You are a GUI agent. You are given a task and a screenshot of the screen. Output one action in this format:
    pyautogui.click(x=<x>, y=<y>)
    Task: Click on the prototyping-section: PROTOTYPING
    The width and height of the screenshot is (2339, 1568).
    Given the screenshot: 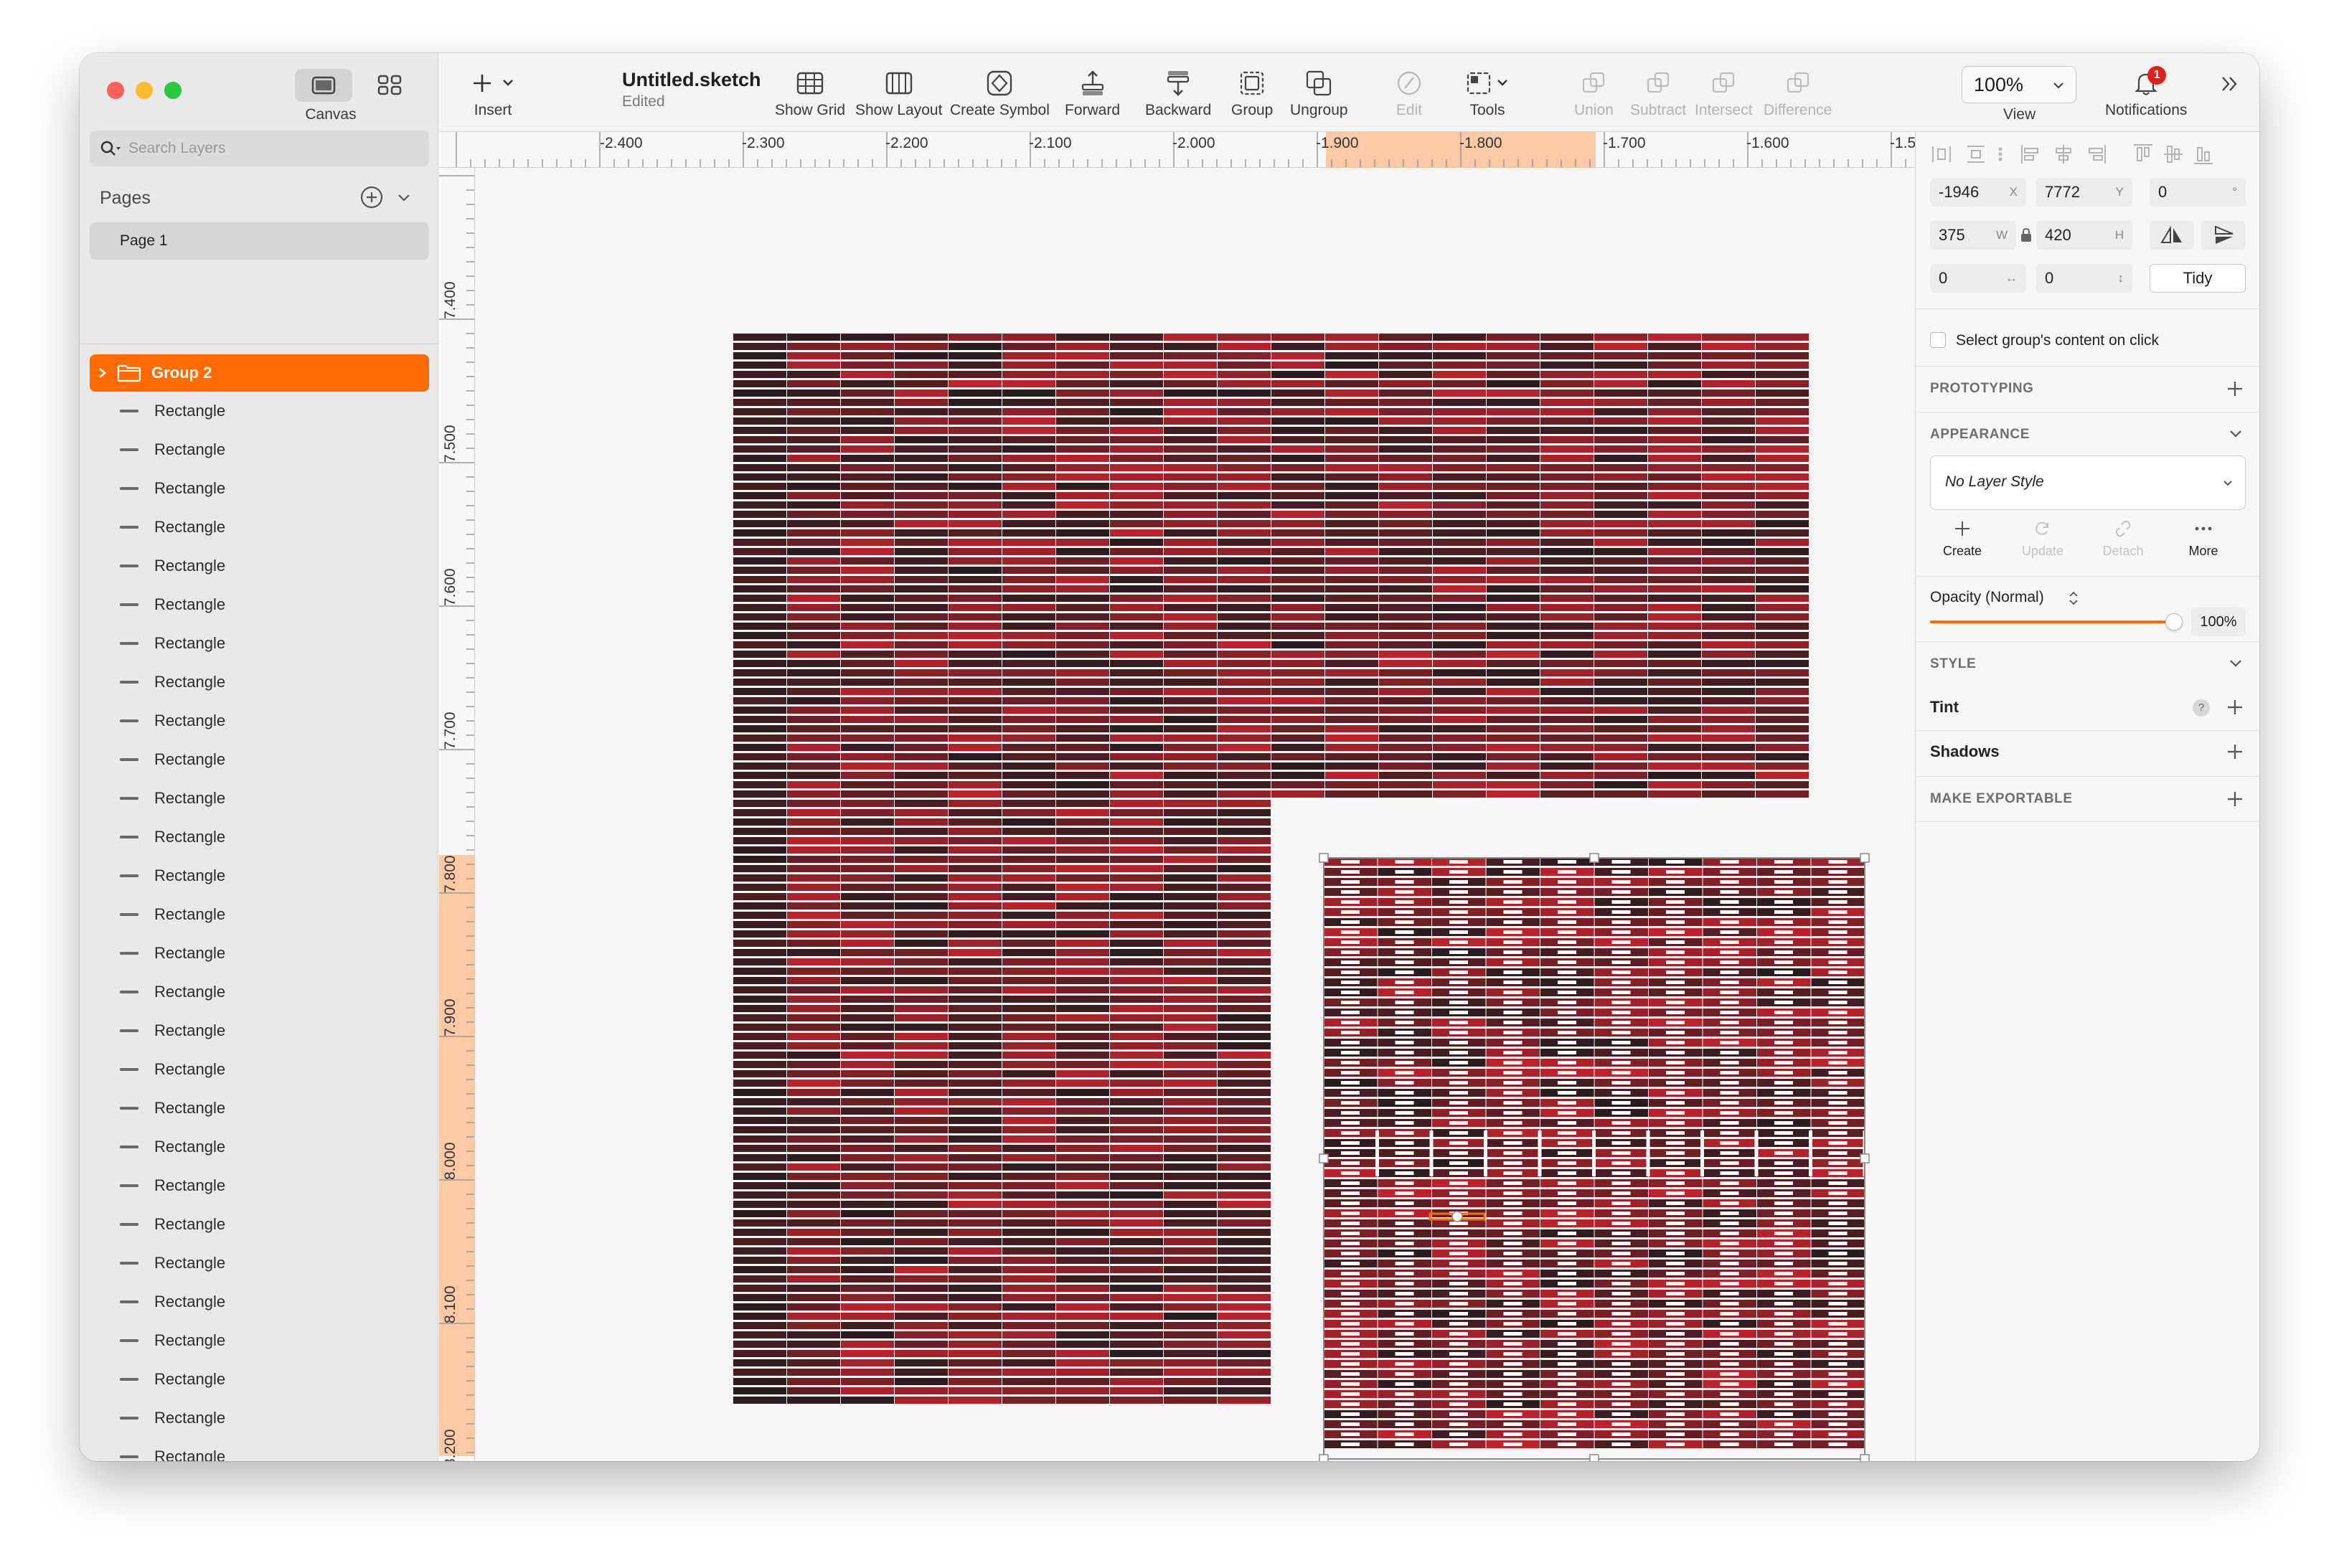 What is the action you would take?
    pyautogui.click(x=2087, y=389)
    